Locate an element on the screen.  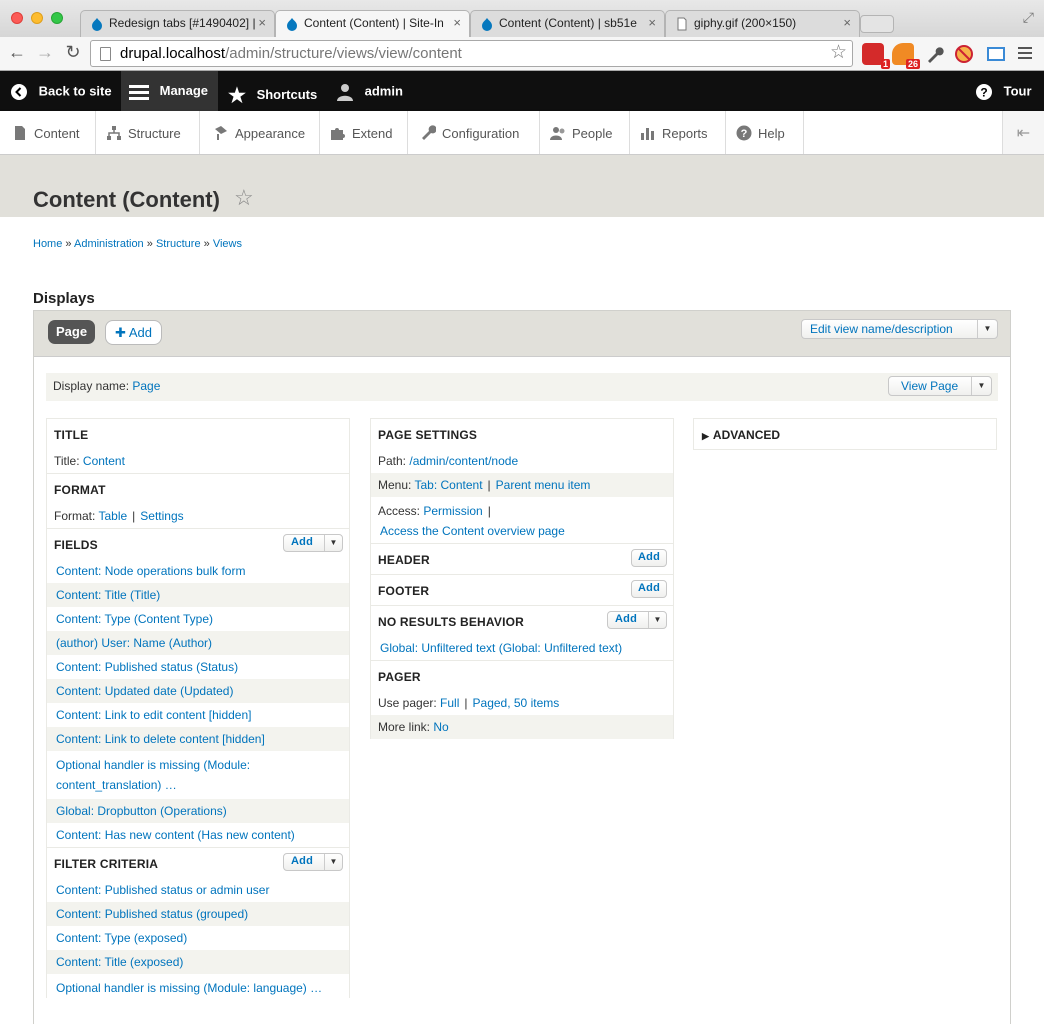
tray-item-configuration: Configuration is located at coordinates (474, 132).